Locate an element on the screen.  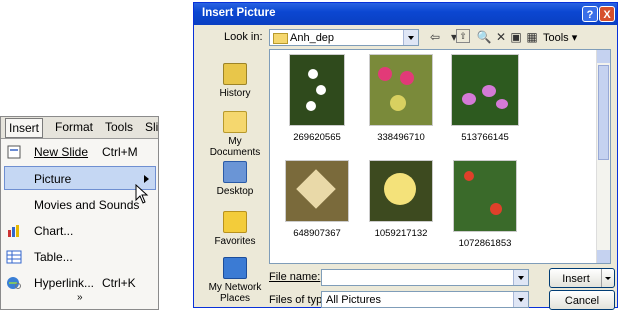
vertical-scrollbar is located at coordinates (603, 156).